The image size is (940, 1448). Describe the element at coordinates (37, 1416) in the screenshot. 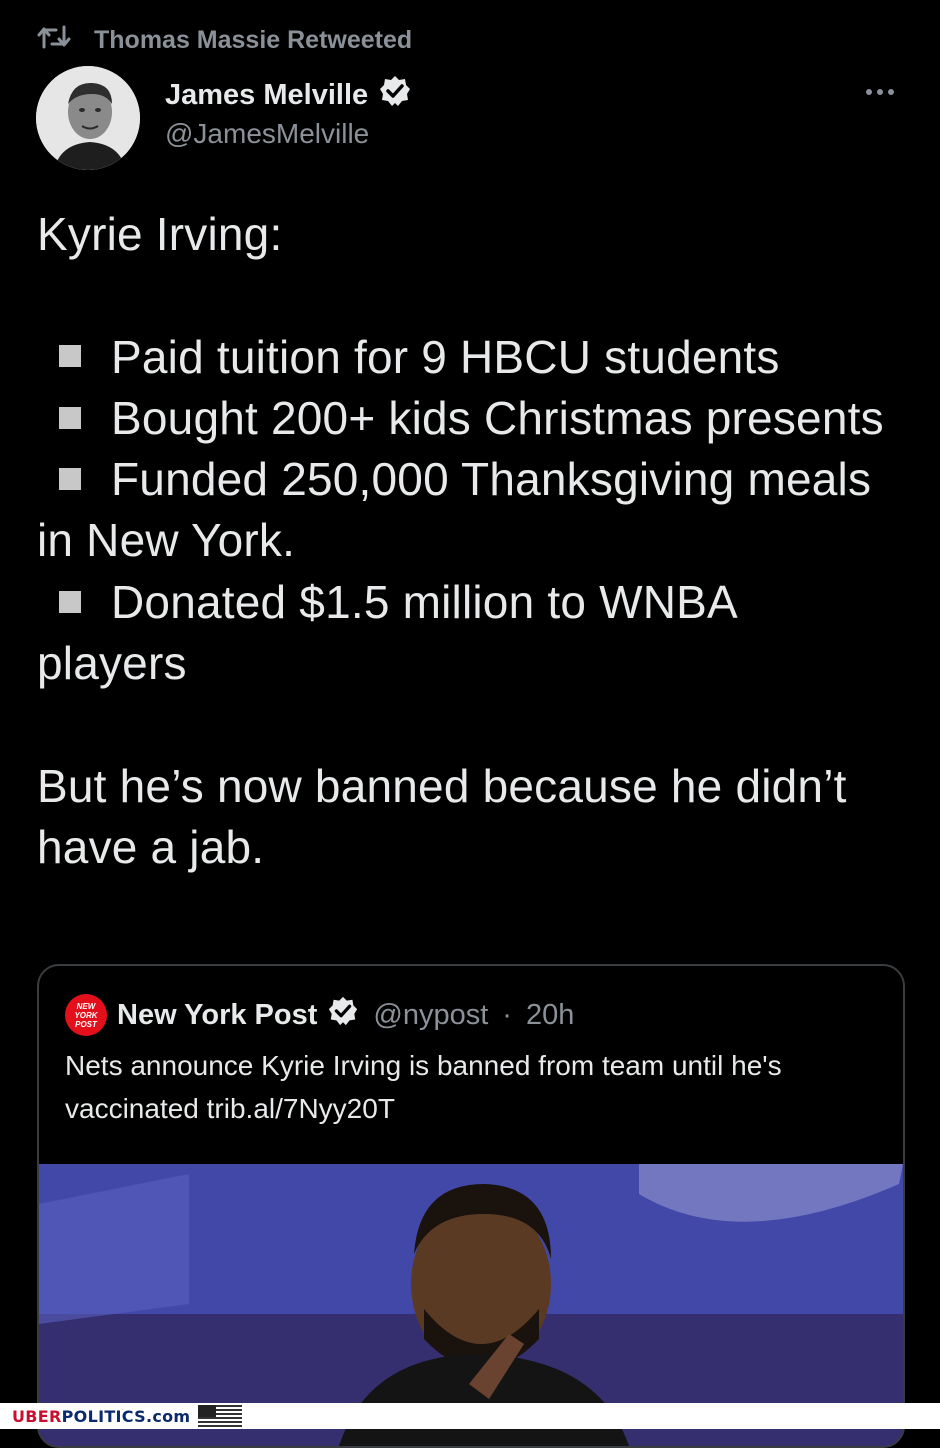

I see `watermark-uber: UBER` at that location.